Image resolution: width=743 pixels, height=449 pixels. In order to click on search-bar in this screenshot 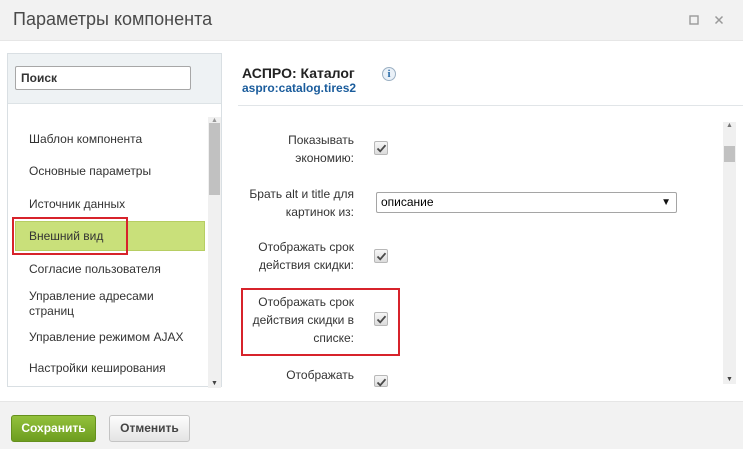, I will do `click(114, 79)`.